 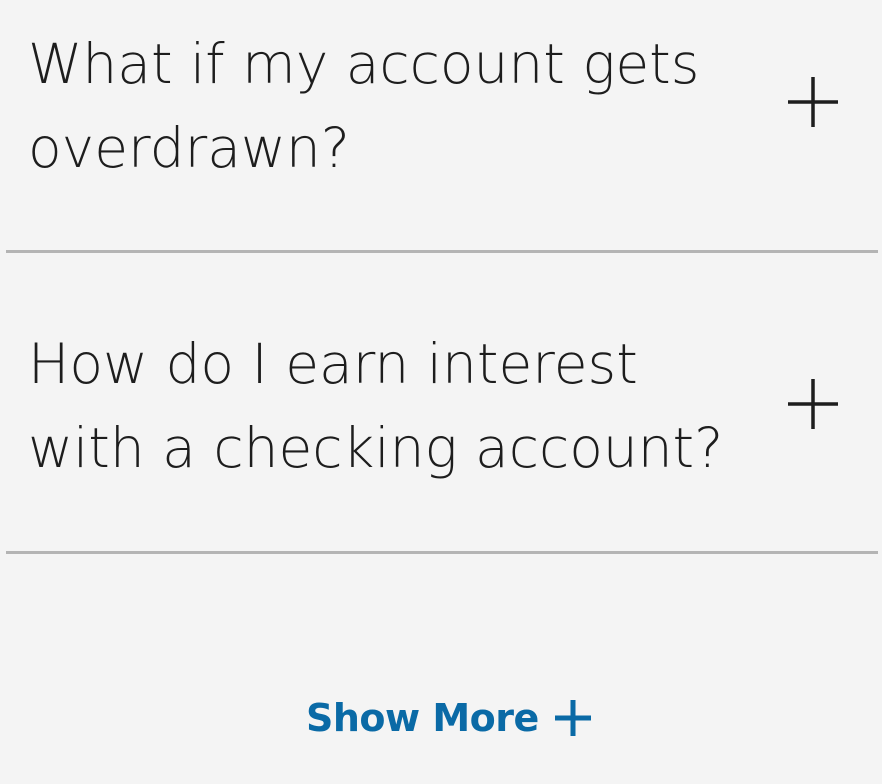 What do you see at coordinates (364, 64) in the screenshot?
I see `faq-question-line: What if my account gets` at bounding box center [364, 64].